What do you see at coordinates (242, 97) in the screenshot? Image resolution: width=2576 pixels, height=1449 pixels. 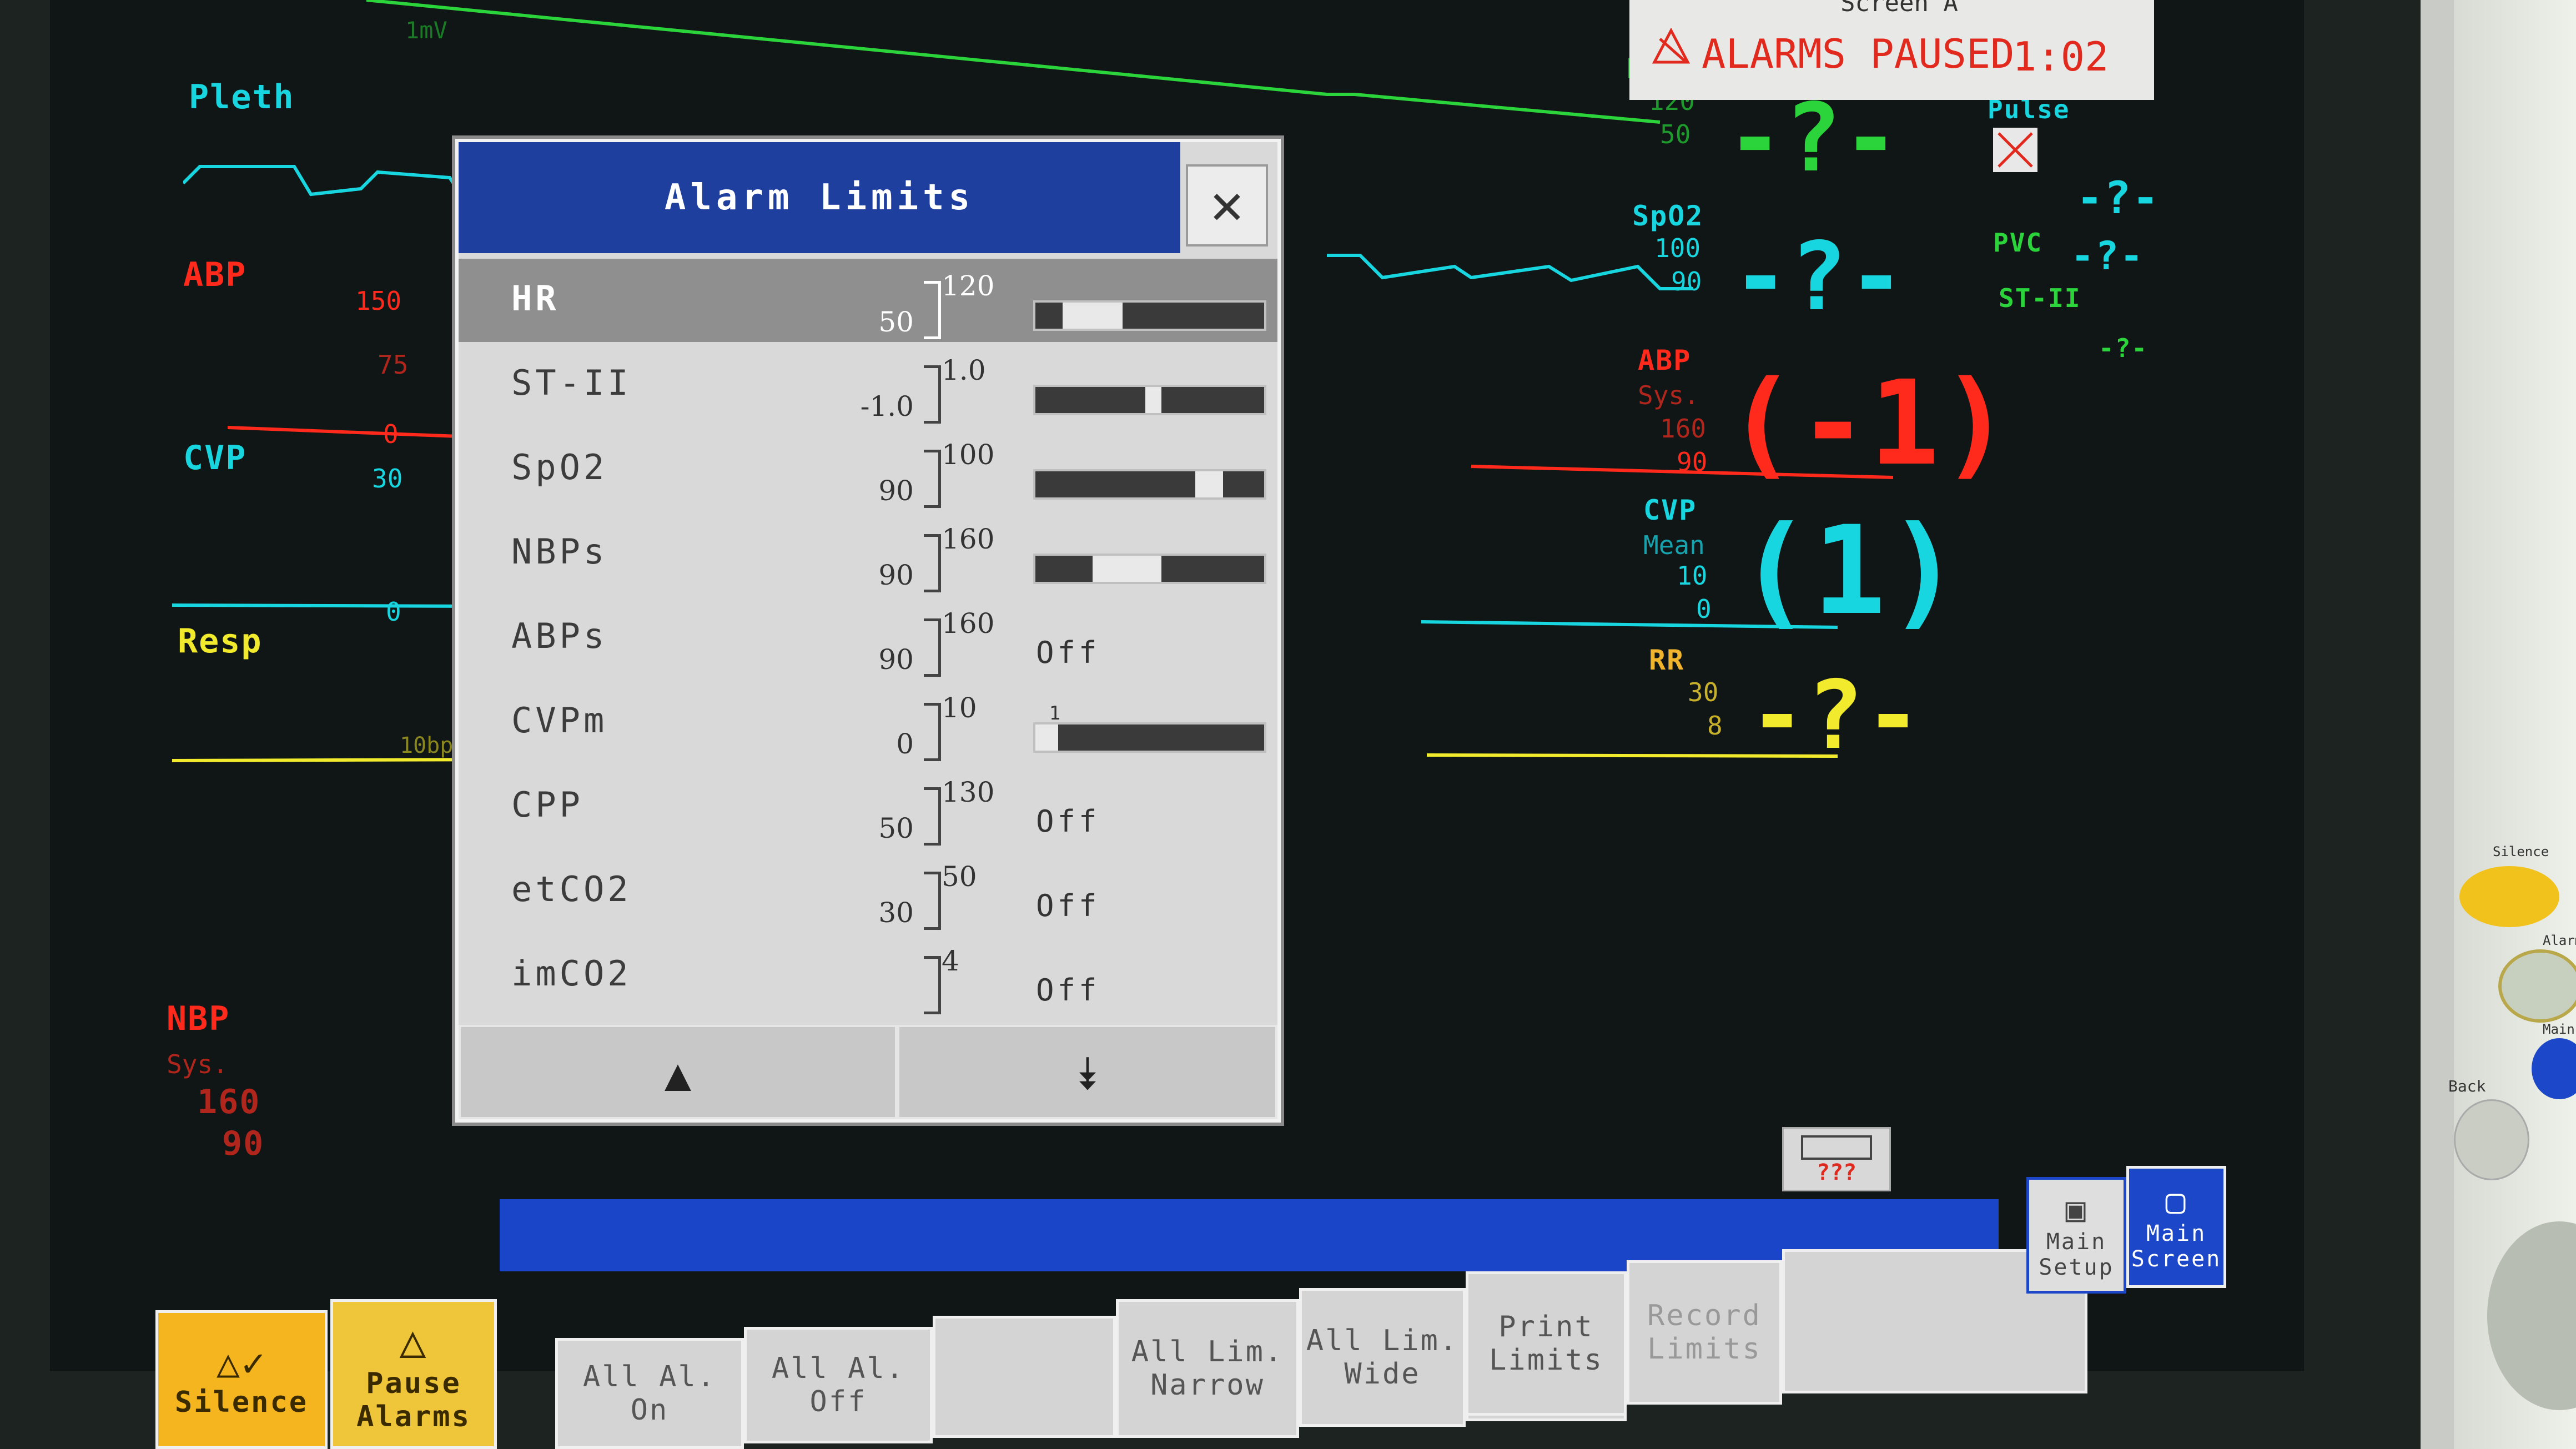 I see `pleth-label: Pleth` at bounding box center [242, 97].